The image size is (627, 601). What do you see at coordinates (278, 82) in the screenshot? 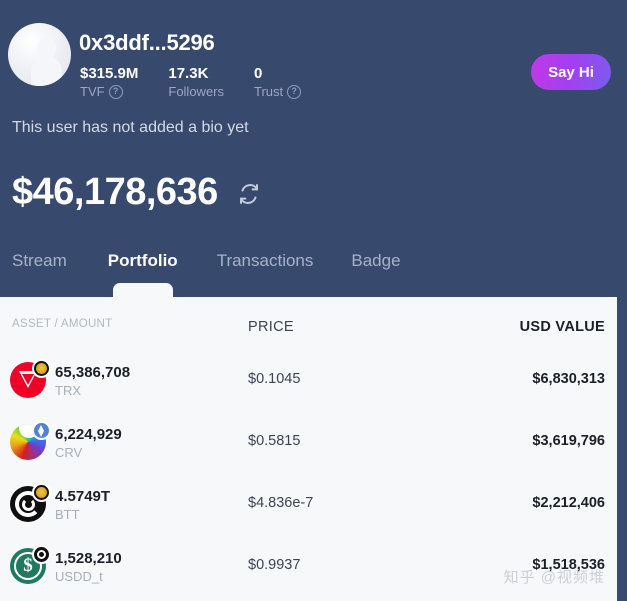
I see `stat-trust: 0 Trust ?` at bounding box center [278, 82].